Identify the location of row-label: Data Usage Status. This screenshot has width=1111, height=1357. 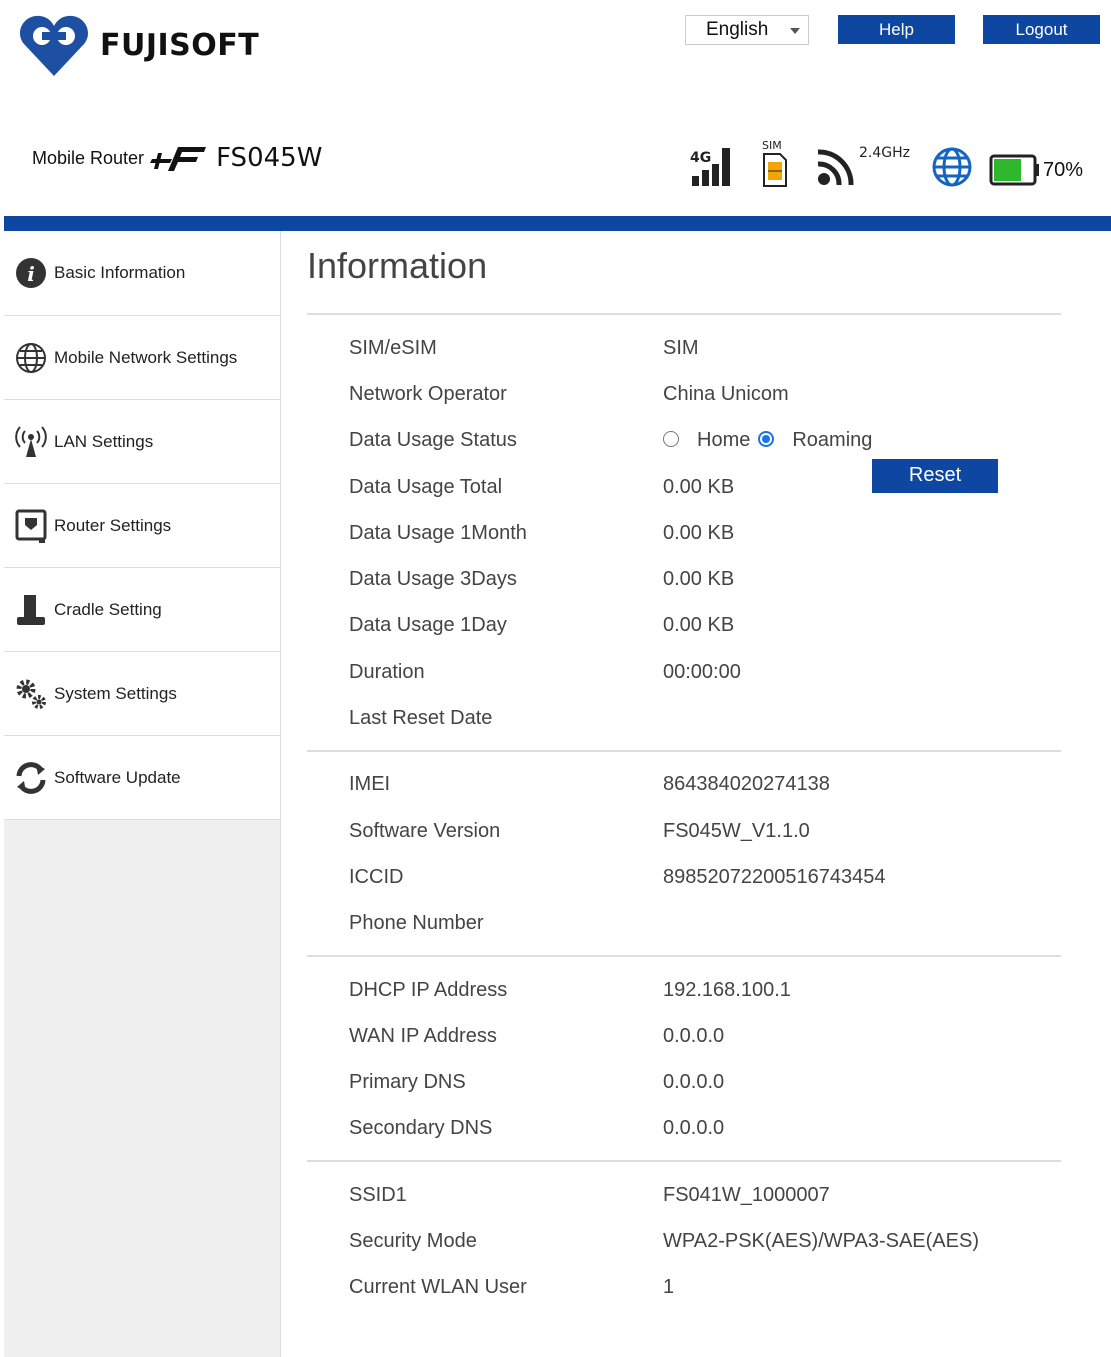
(433, 440).